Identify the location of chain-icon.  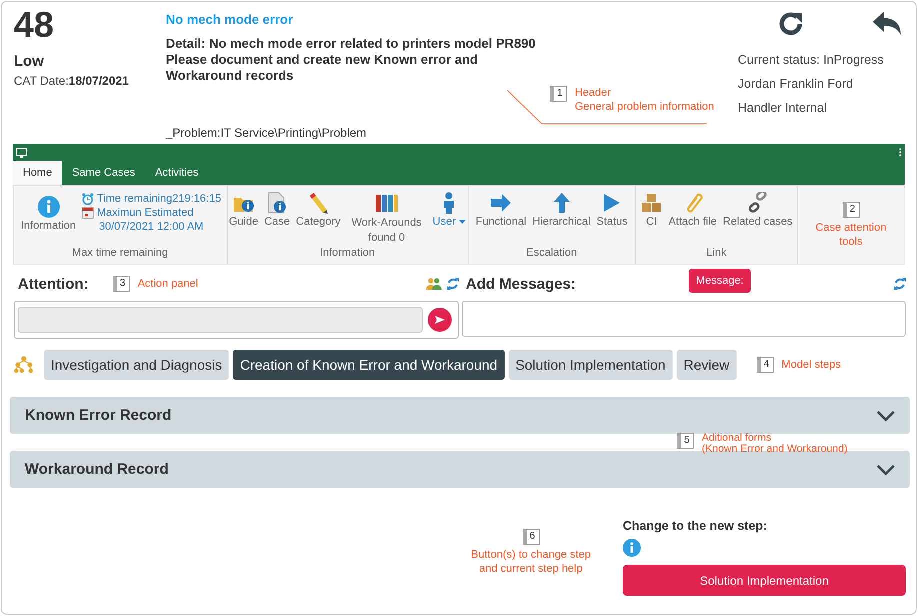
(757, 203).